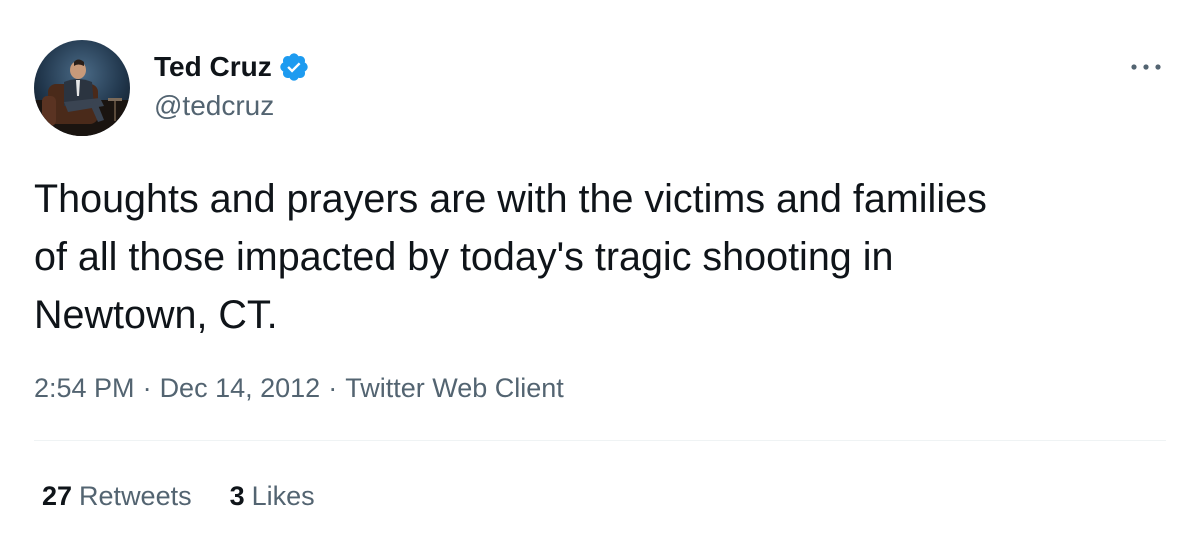 Image resolution: width=1200 pixels, height=546 pixels. I want to click on avatar, so click(82, 88).